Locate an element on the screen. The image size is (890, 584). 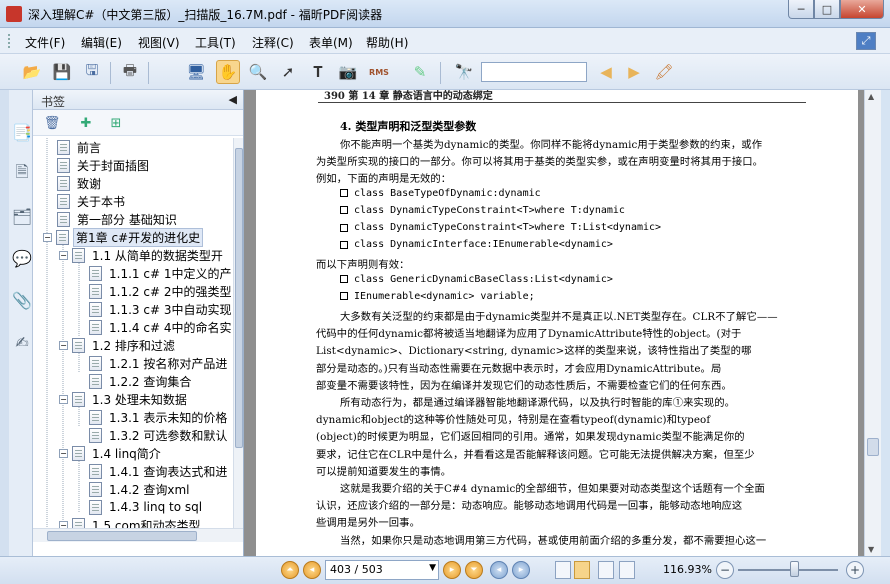
scroll-up-arrow-icon: ▲ is located at coordinates (871, 96).